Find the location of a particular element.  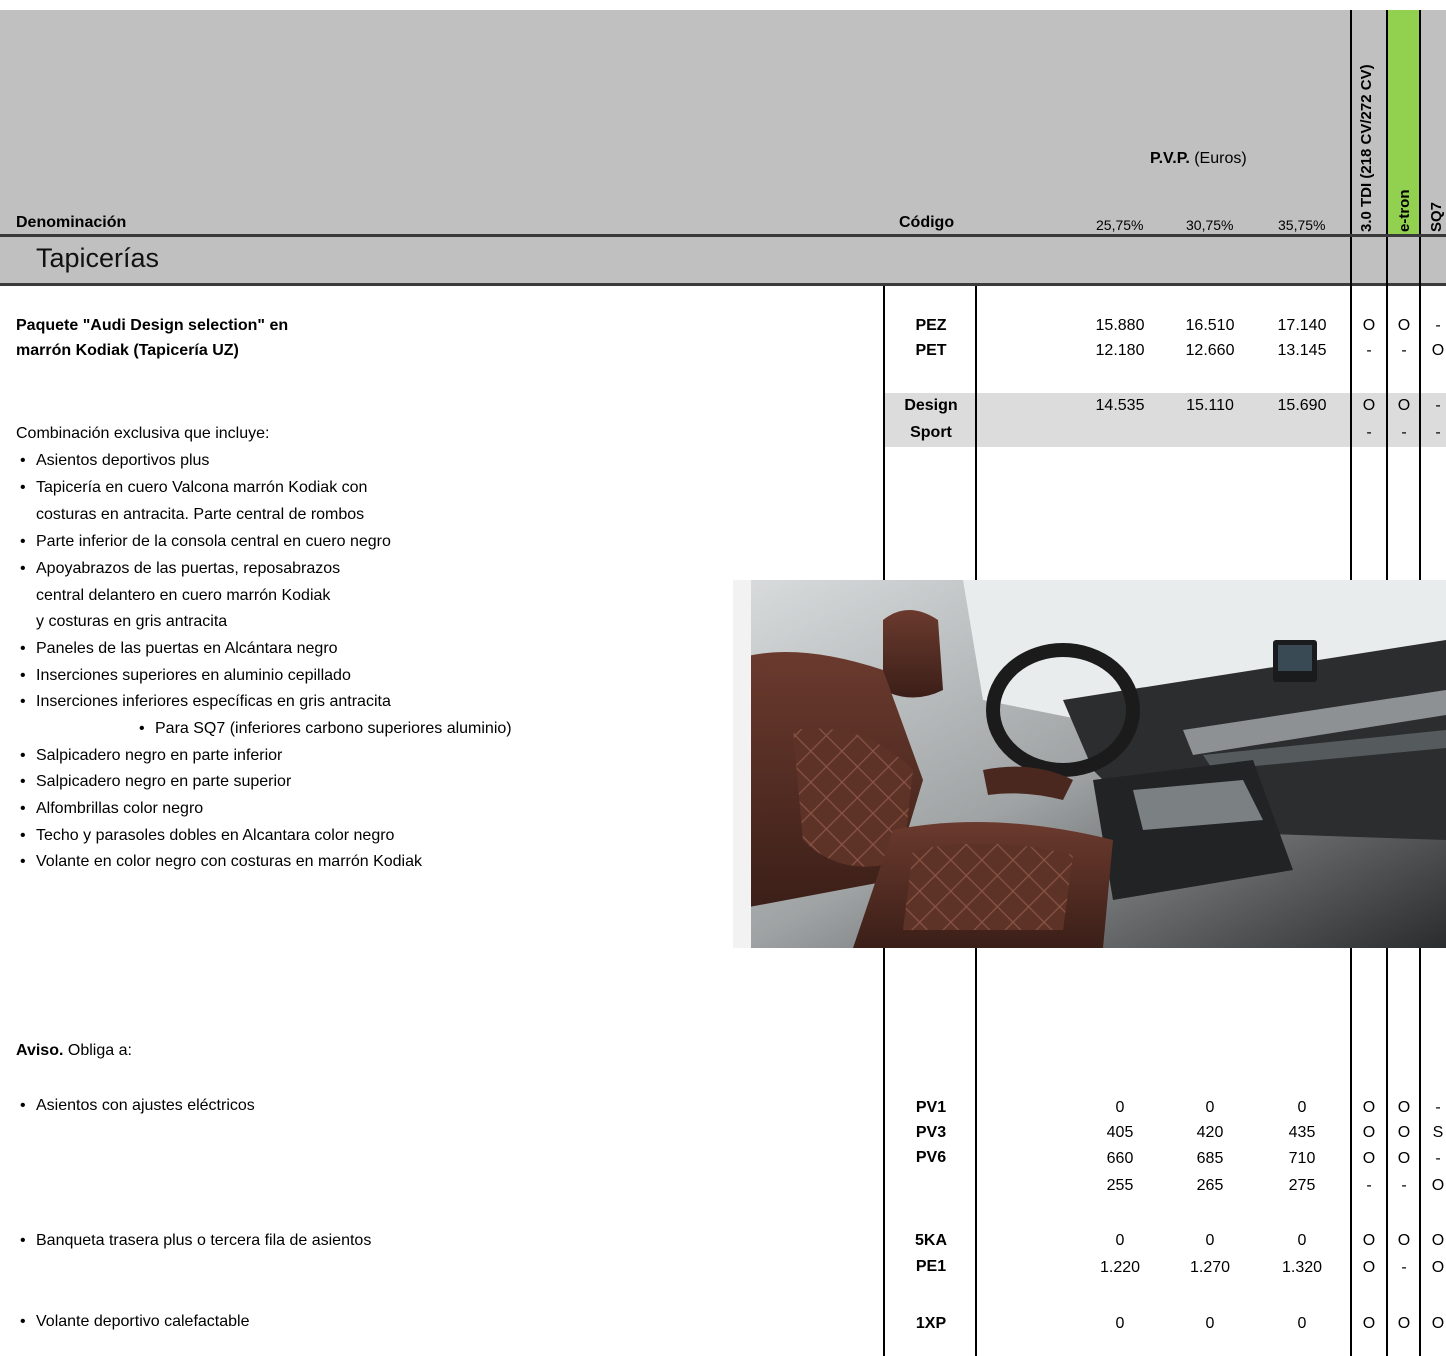

row-code: Sport is located at coordinates (931, 432).